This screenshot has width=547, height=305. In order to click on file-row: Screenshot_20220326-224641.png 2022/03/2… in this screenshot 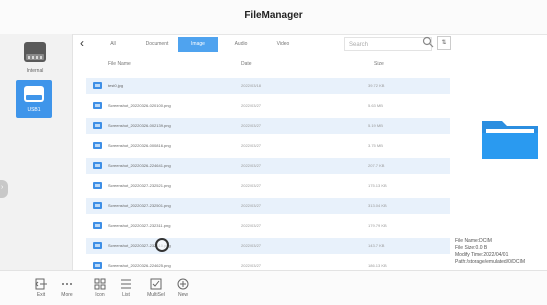, I will do `click(268, 166)`.